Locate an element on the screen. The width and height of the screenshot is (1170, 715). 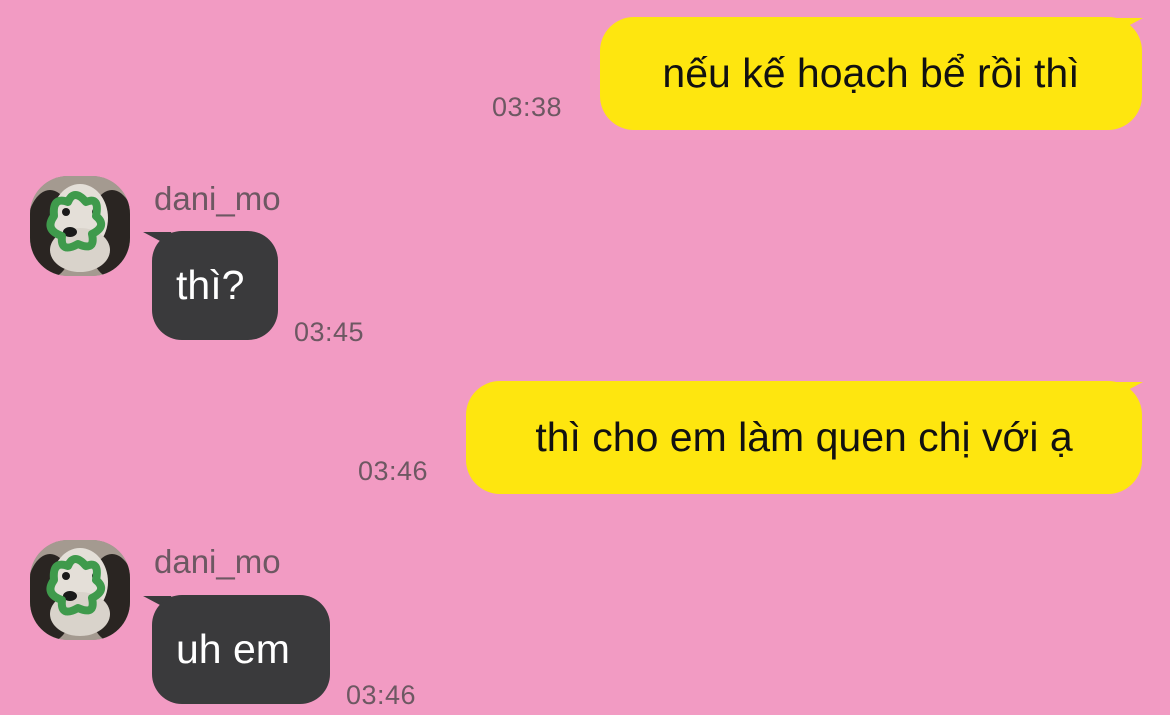
message-text: nếu kế hoạch bể rồi thì is located at coordinates (871, 73).